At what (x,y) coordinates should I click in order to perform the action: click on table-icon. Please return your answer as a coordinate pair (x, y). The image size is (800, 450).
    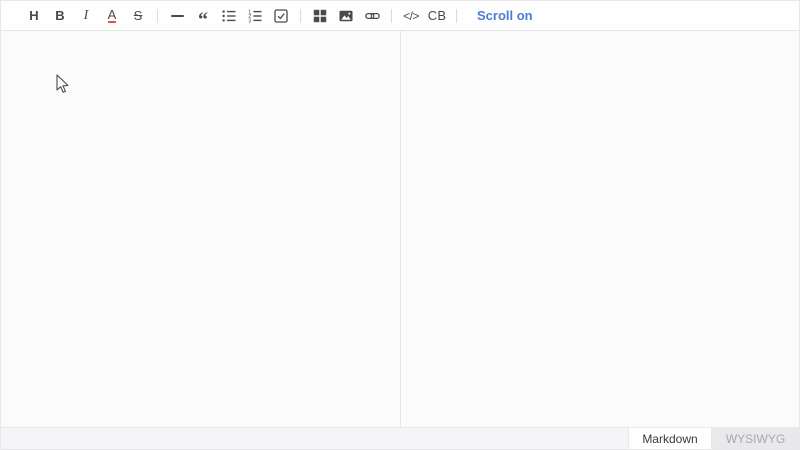
    Looking at the image, I should click on (320, 16).